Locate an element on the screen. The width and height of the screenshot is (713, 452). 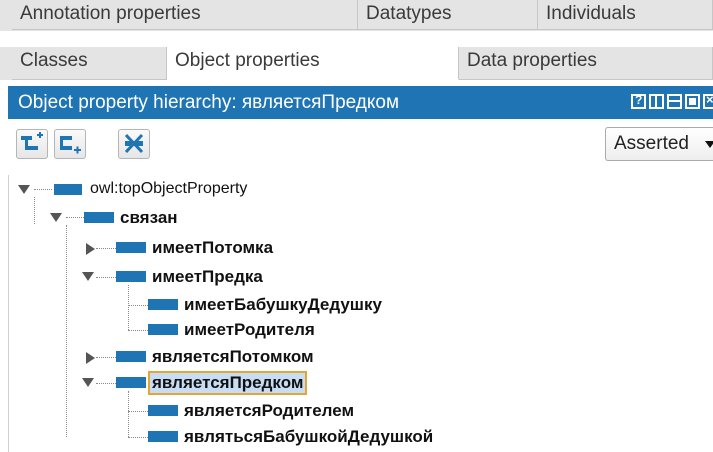
tree-node-label: являетсяПотомком is located at coordinates (233, 356).